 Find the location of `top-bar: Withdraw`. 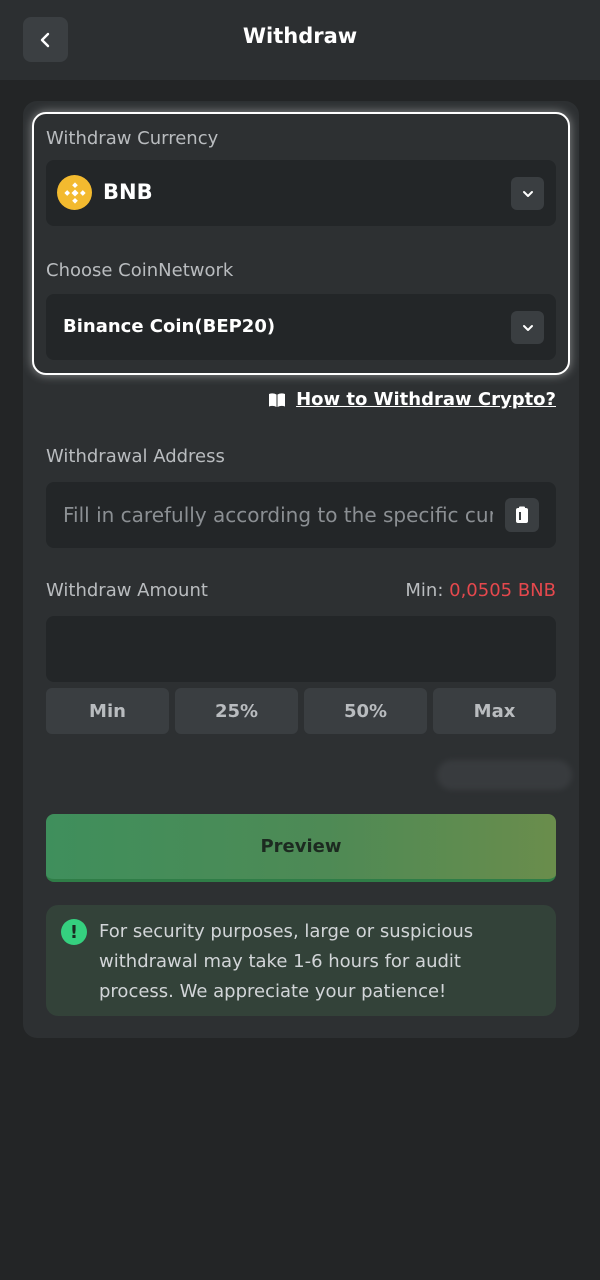

top-bar: Withdraw is located at coordinates (300, 40).